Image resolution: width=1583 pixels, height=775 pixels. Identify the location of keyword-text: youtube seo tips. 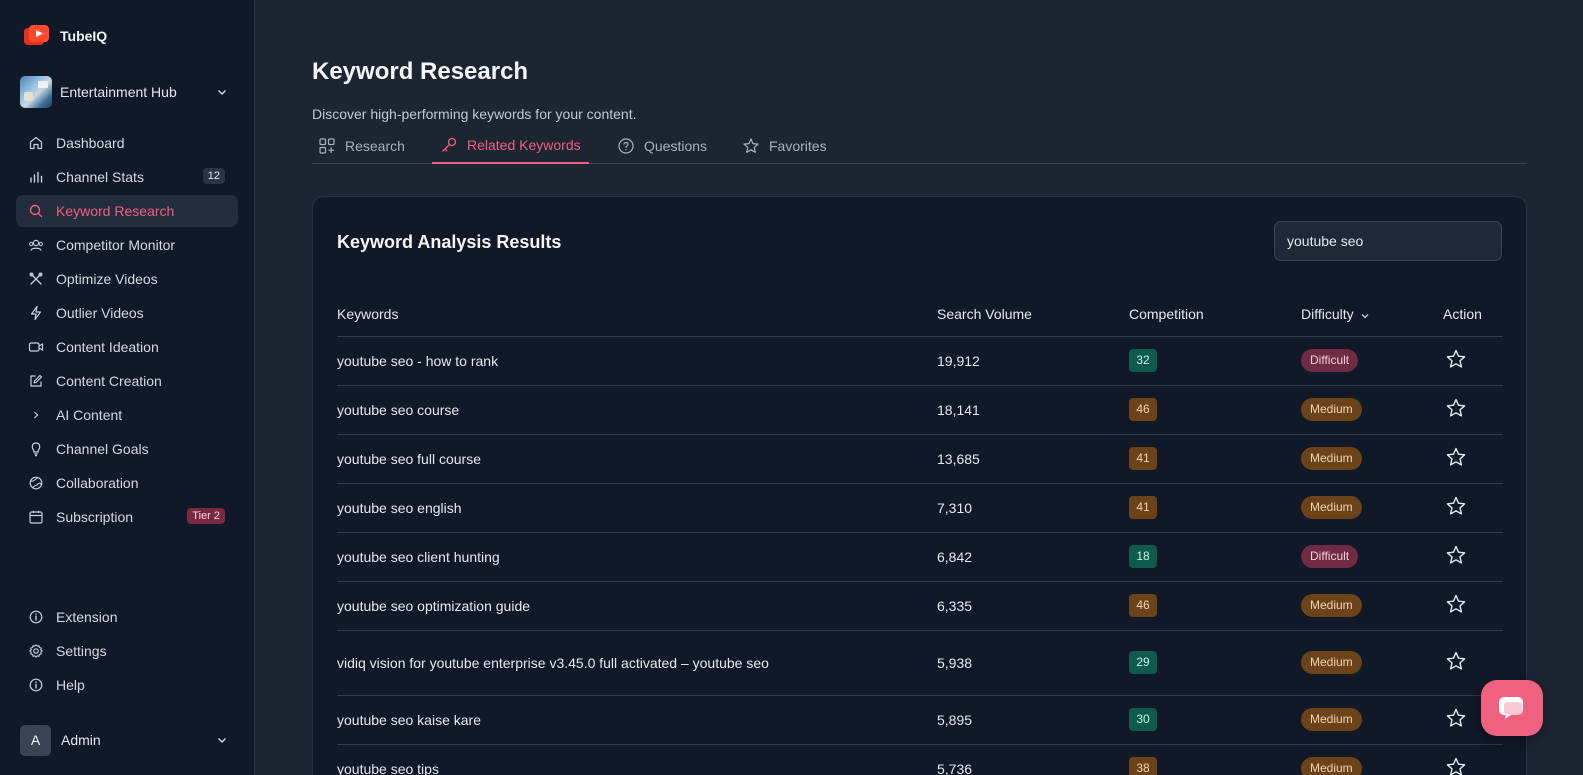
(557, 767).